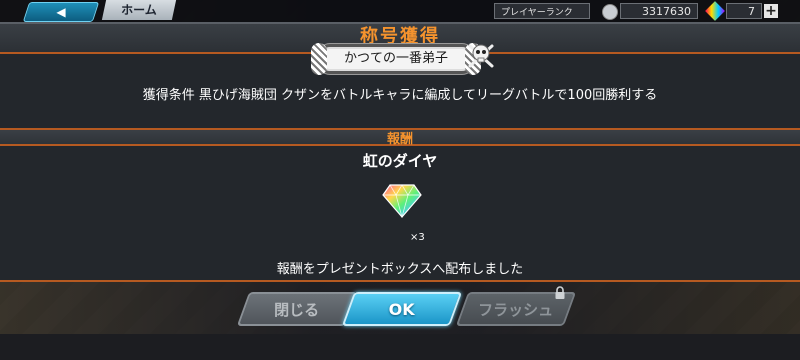  I want to click on delivered-message: 報酬をプレゼントボックスへ配布しました, so click(400, 269).